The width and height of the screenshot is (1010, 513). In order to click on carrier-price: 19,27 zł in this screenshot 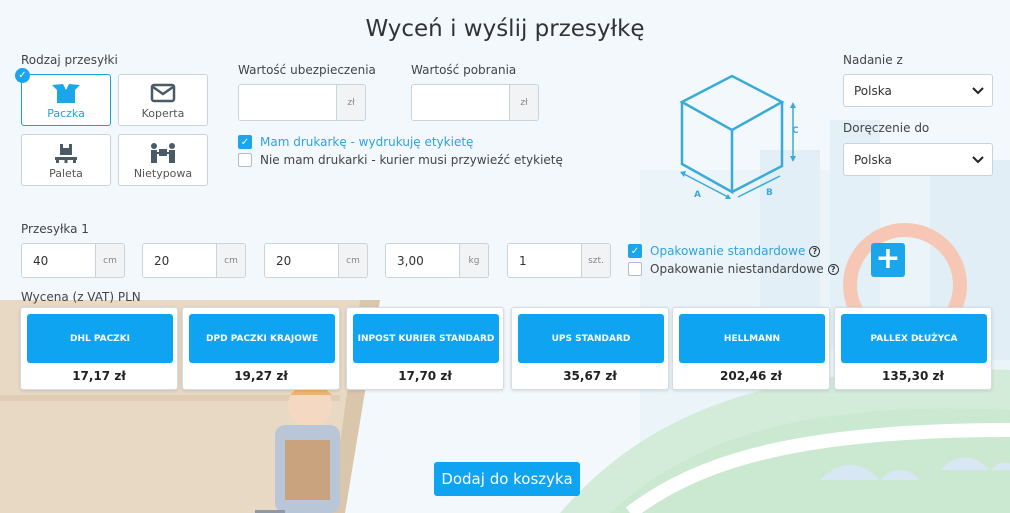, I will do `click(261, 376)`.